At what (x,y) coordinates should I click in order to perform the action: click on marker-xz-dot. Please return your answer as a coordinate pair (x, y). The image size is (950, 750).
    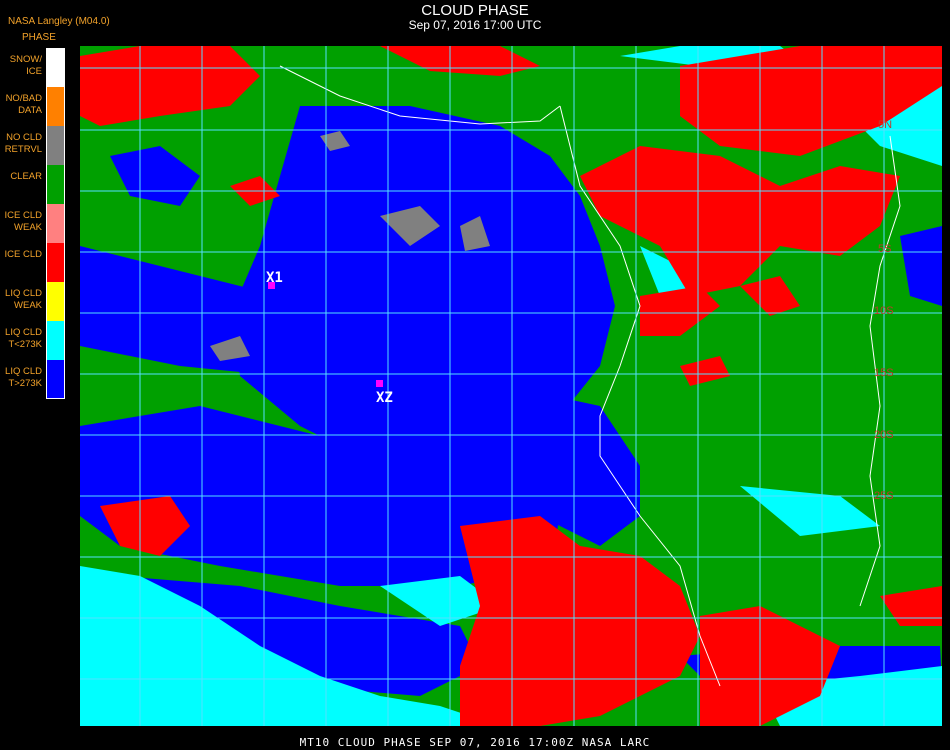
    Looking at the image, I should click on (379, 383).